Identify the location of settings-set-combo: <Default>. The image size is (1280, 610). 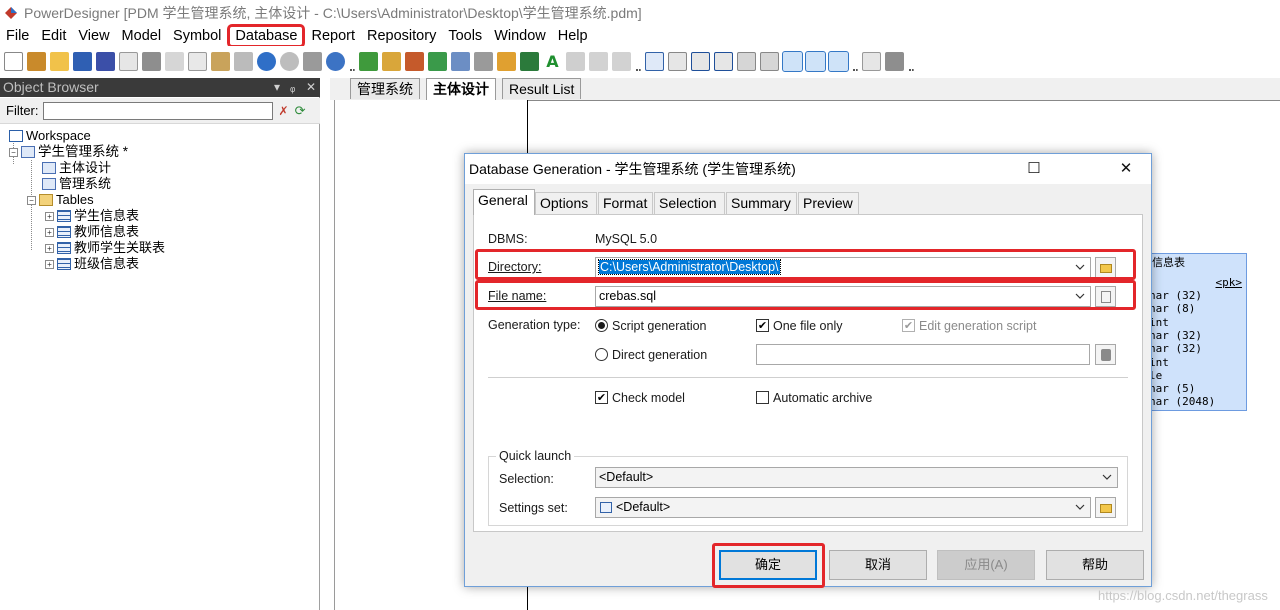
(843, 507).